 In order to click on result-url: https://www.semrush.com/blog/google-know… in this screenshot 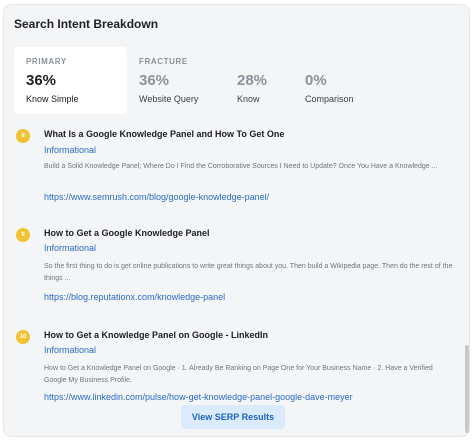, I will do `click(156, 197)`.